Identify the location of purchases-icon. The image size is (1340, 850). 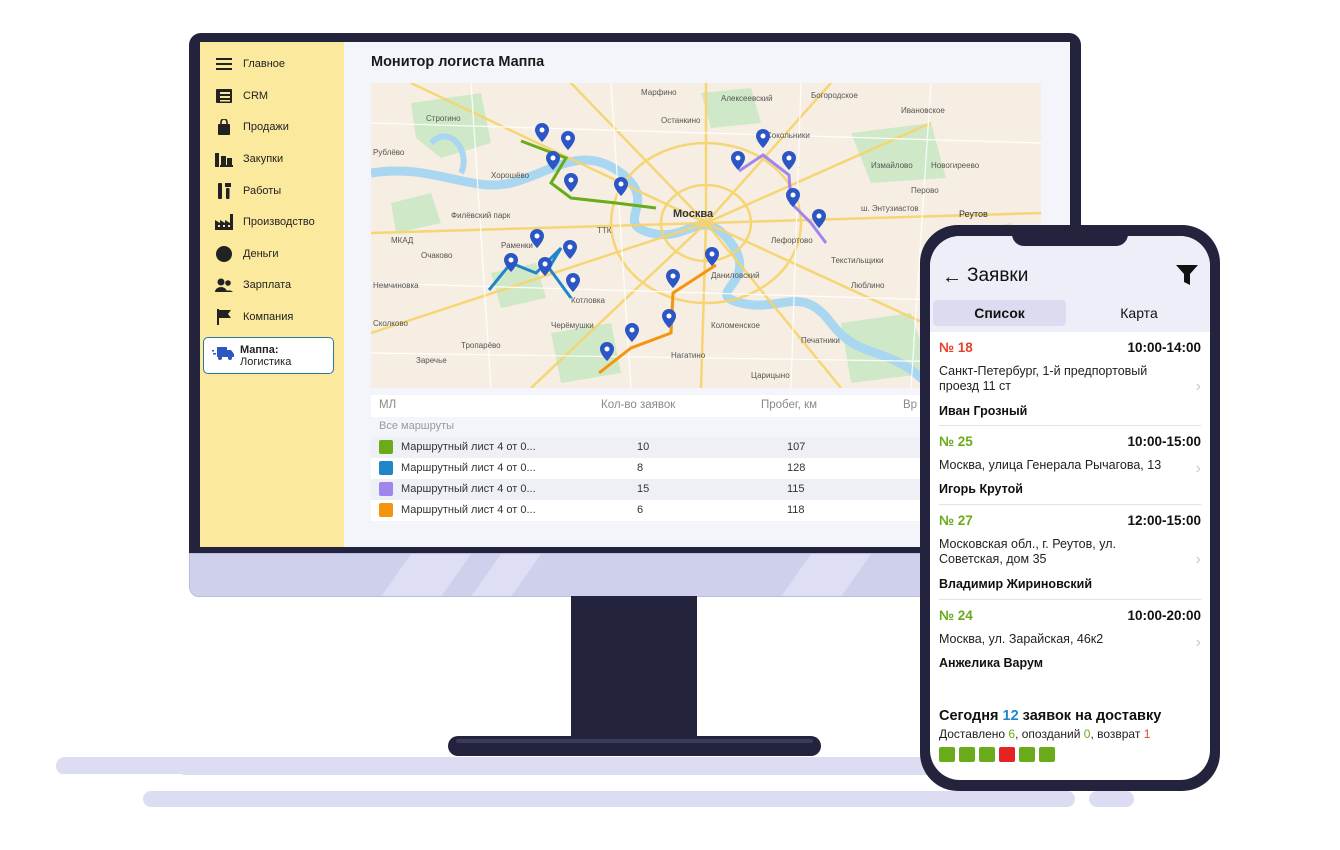
(224, 159).